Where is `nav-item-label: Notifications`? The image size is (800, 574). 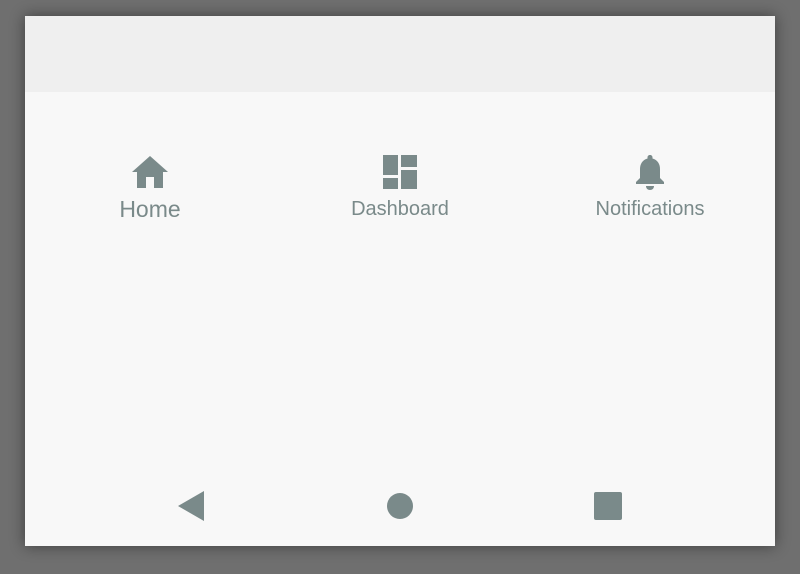
nav-item-label: Notifications is located at coordinates (650, 209).